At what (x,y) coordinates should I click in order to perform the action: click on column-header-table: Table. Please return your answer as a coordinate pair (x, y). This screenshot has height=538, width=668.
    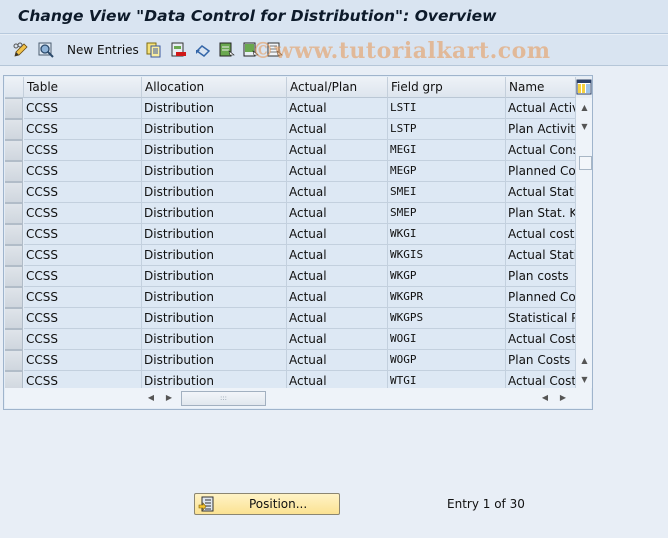
    Looking at the image, I should click on (83, 87).